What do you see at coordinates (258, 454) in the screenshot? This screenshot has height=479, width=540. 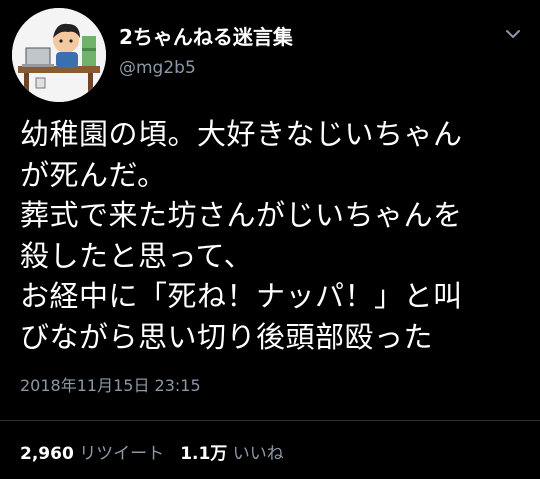 I see `like-label: いいね` at bounding box center [258, 454].